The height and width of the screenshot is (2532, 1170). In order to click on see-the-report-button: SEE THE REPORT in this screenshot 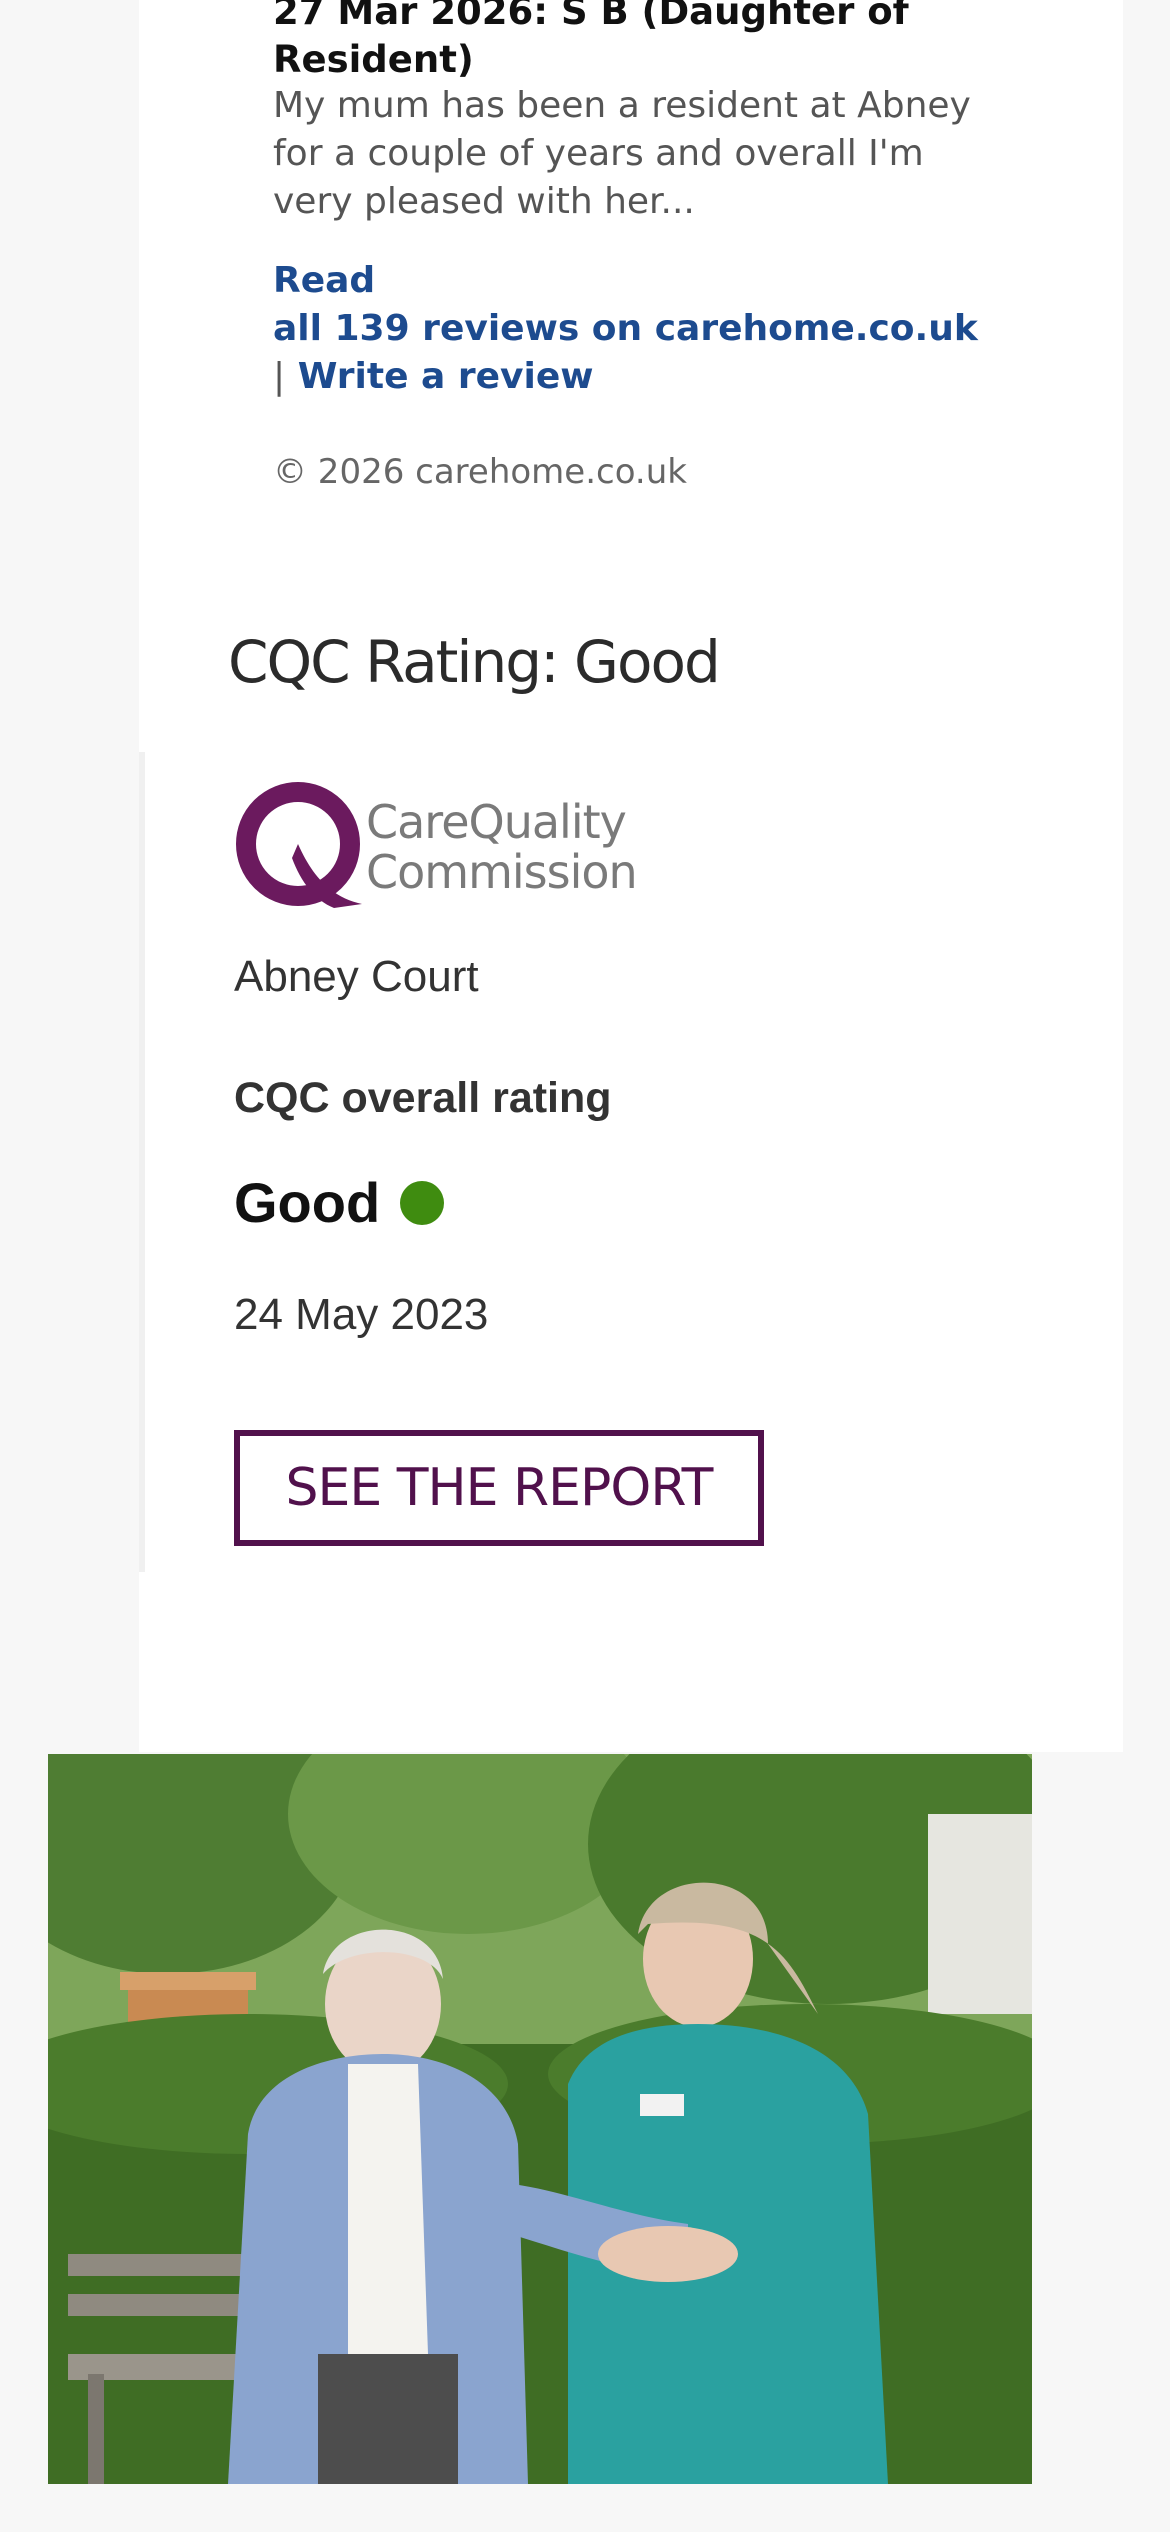, I will do `click(499, 1488)`.